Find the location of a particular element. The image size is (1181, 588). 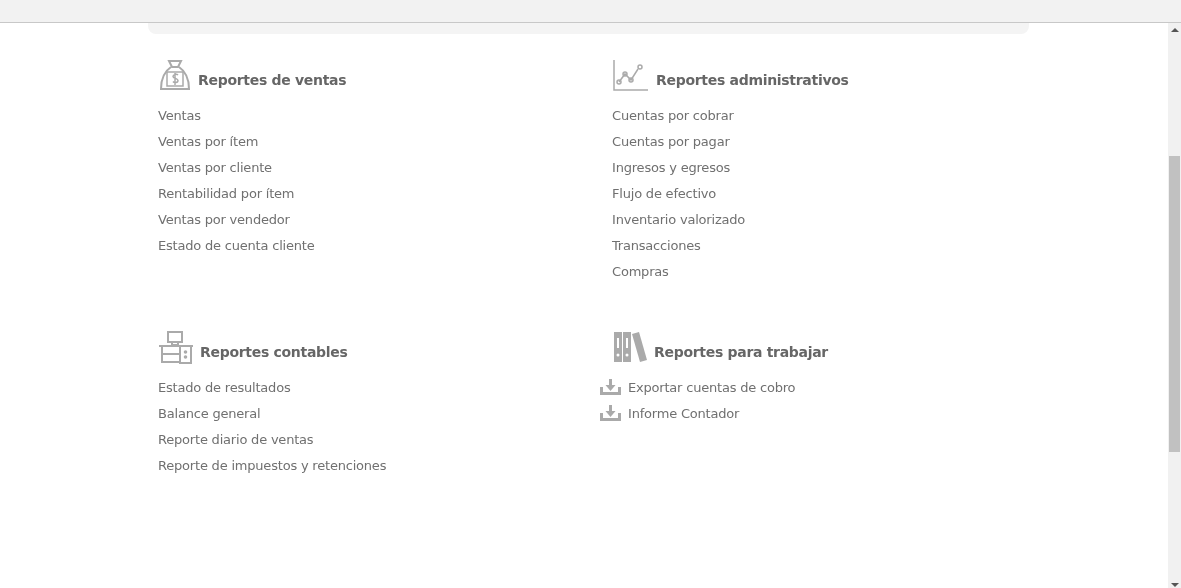

download-link: Exportar cuentas de cobro is located at coordinates (712, 387).